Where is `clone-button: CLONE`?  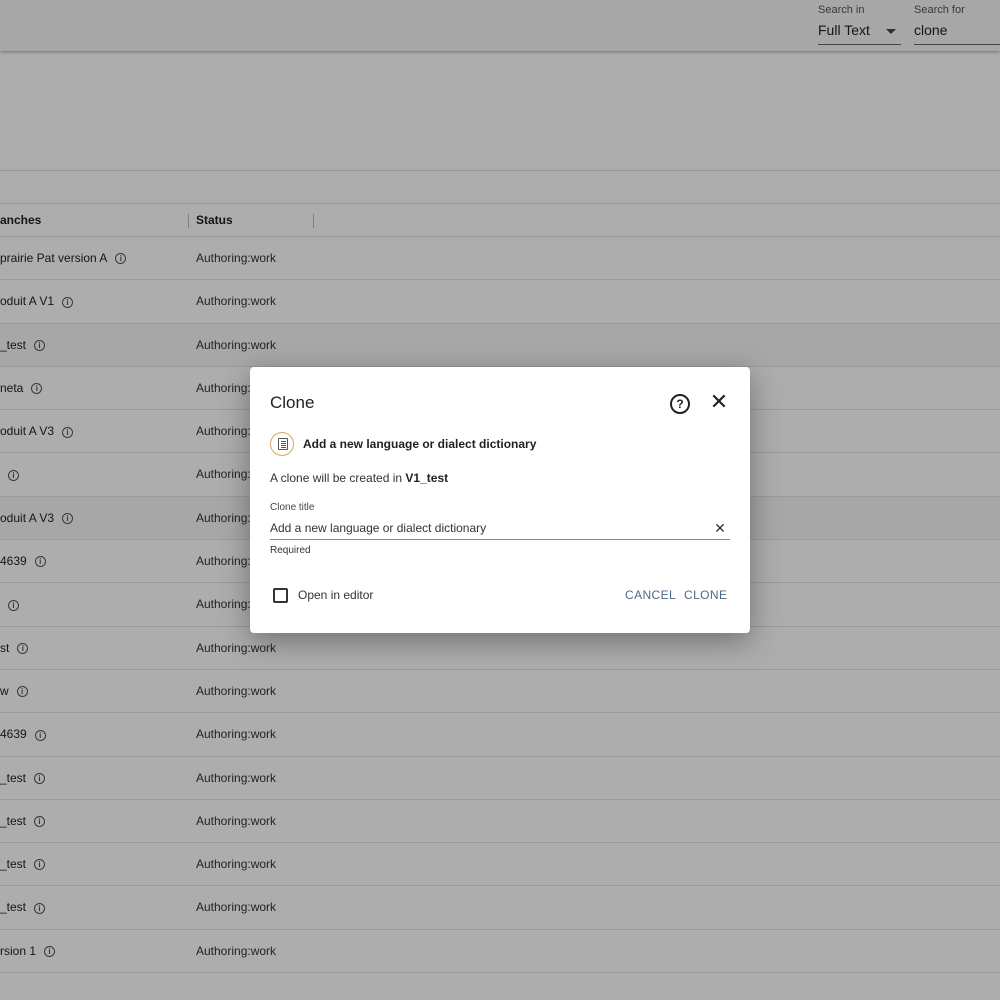
clone-button: CLONE is located at coordinates (705, 595).